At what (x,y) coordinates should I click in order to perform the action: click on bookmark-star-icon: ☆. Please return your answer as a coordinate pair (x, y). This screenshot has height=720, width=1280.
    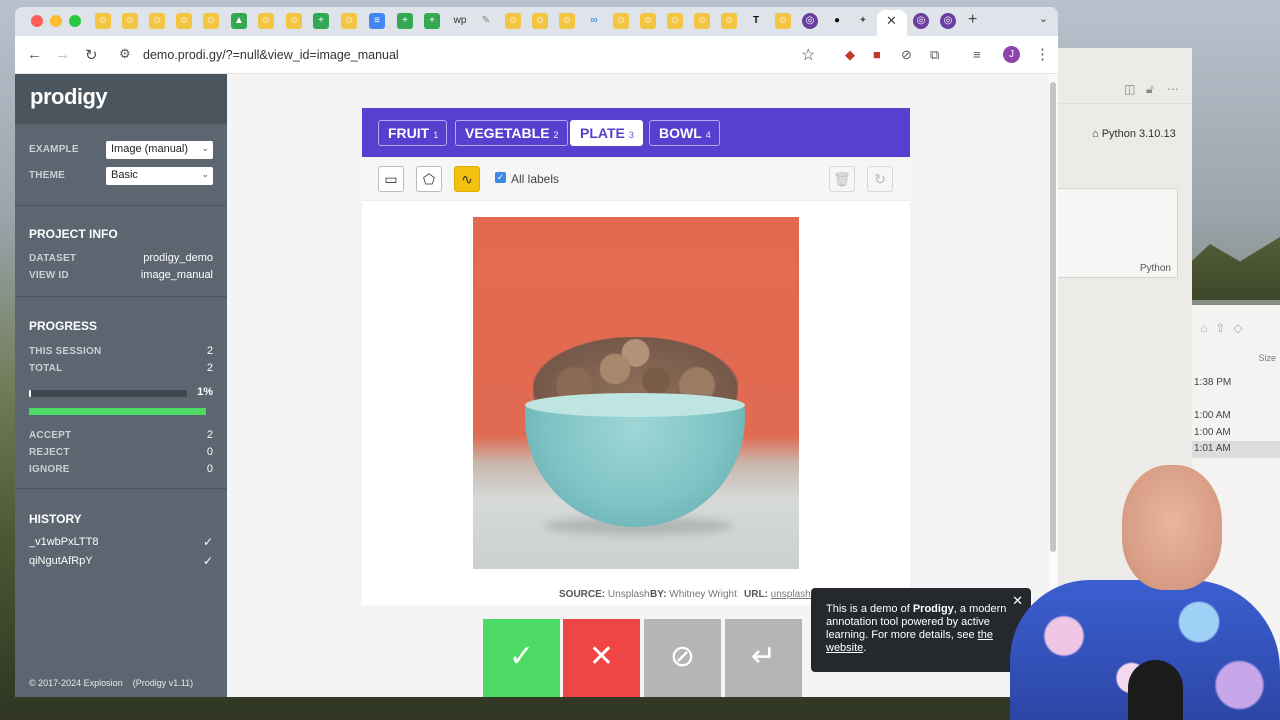
    Looking at the image, I should click on (808, 55).